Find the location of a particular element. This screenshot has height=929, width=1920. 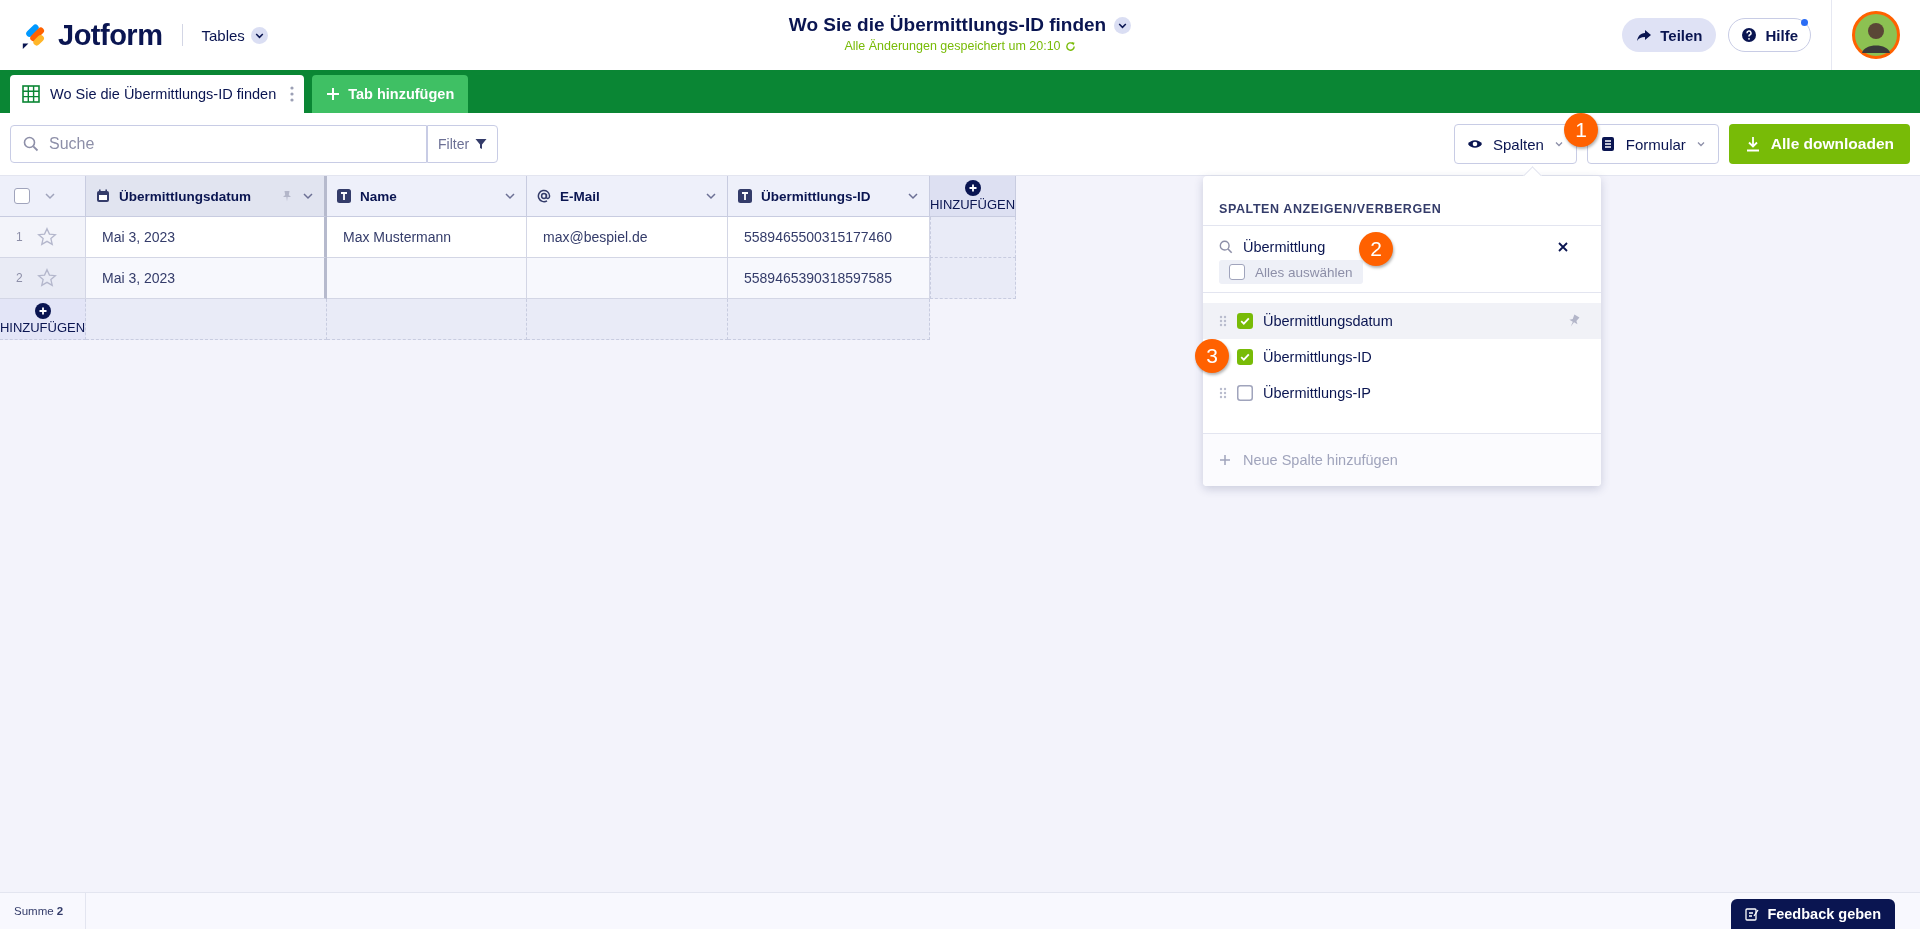

step-tooltip: 1 is located at coordinates (1581, 130).